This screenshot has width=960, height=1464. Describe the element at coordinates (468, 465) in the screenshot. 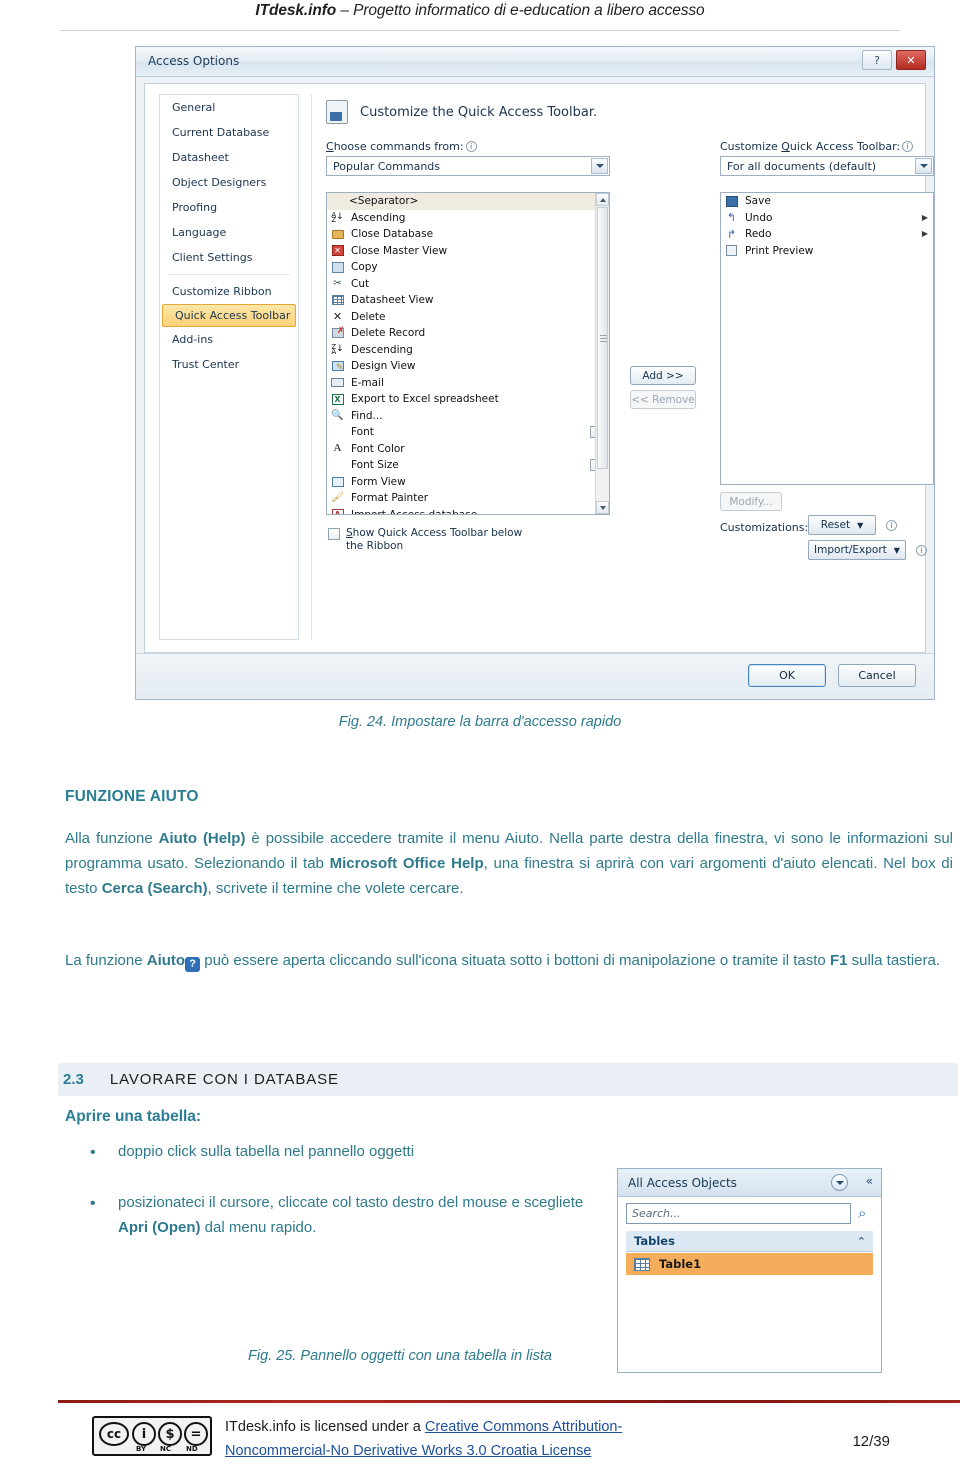

I see `list-item: Font SizeI▾` at that location.